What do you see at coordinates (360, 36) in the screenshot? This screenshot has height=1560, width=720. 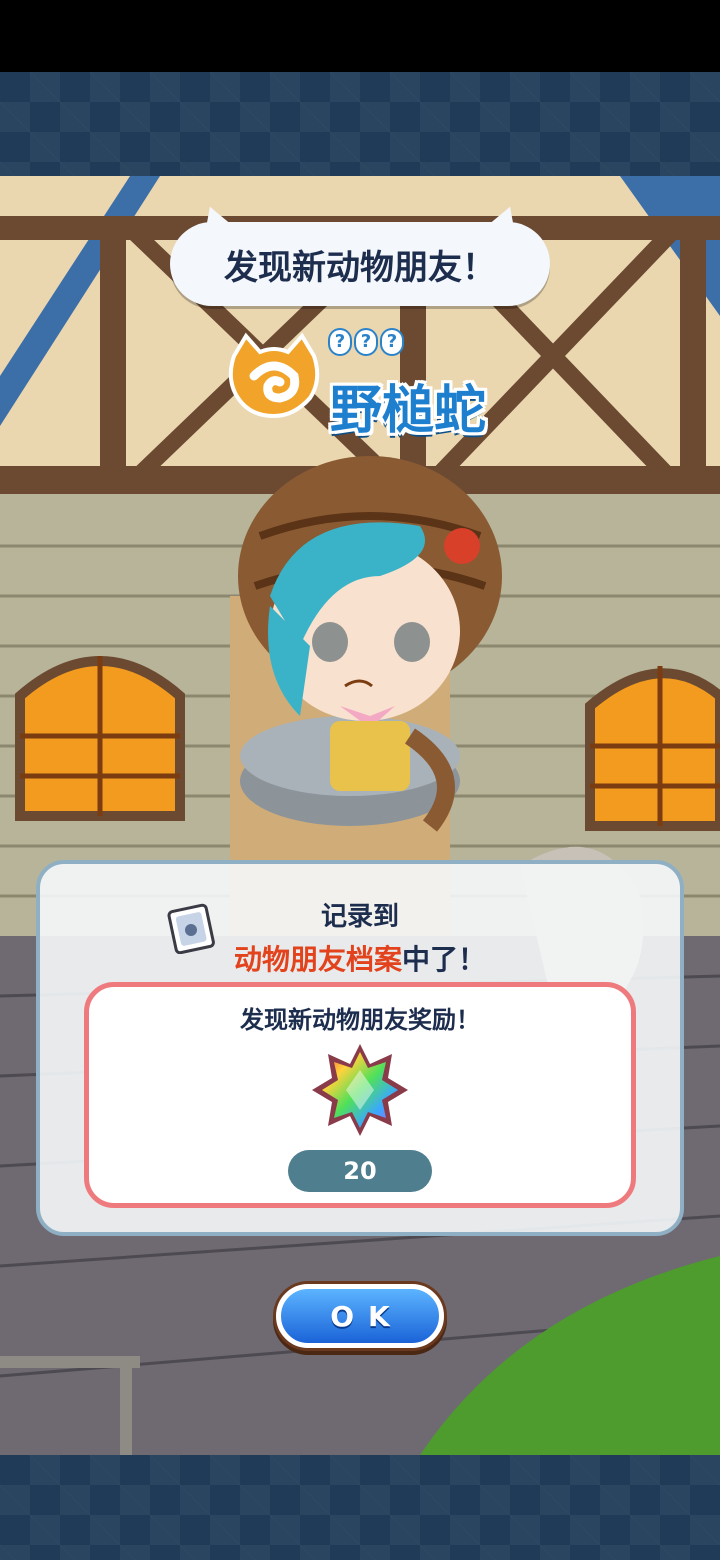 I see `status-bar` at bounding box center [360, 36].